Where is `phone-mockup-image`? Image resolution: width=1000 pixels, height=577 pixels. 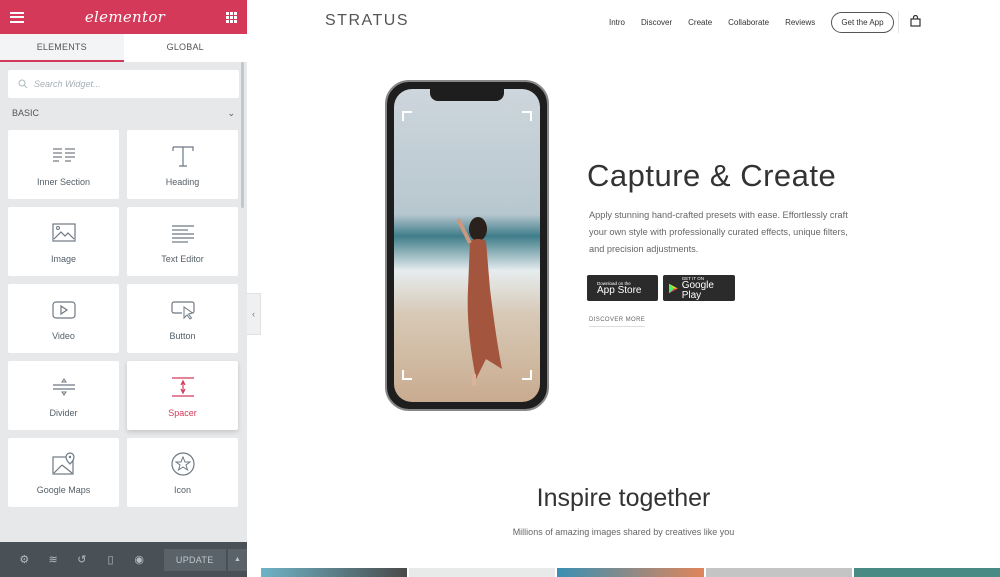 phone-mockup-image is located at coordinates (467, 245).